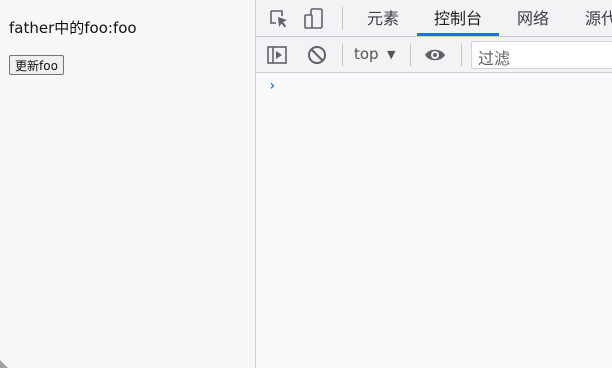  What do you see at coordinates (36, 65) in the screenshot?
I see `update-foo-button: 更新foo` at bounding box center [36, 65].